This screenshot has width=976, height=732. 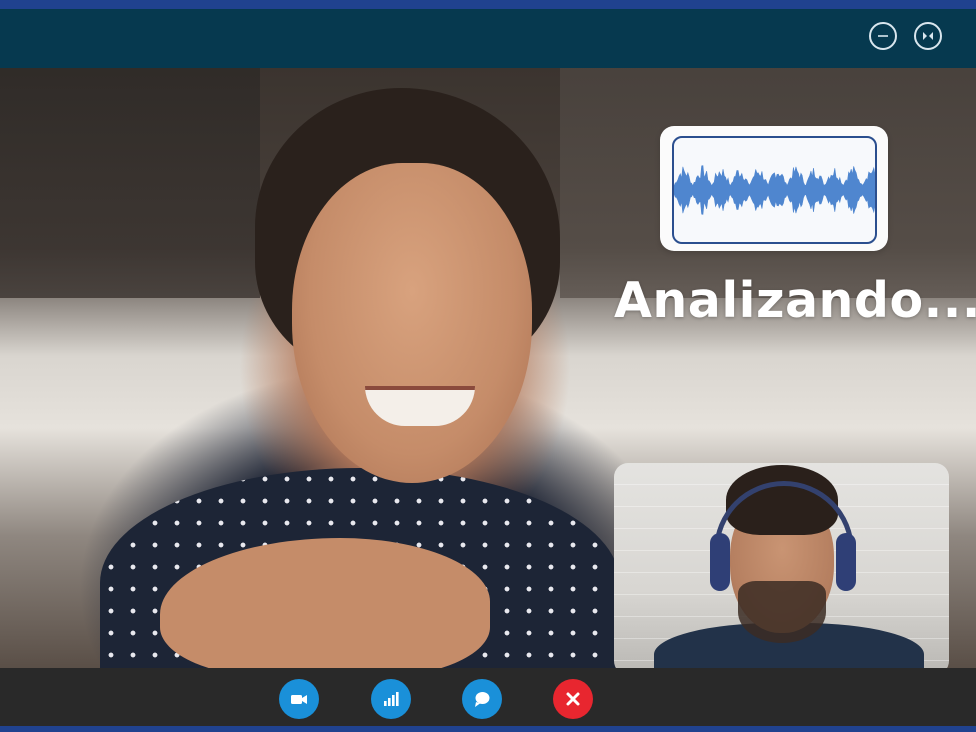 I want to click on audio-waveform-card, so click(x=774, y=188).